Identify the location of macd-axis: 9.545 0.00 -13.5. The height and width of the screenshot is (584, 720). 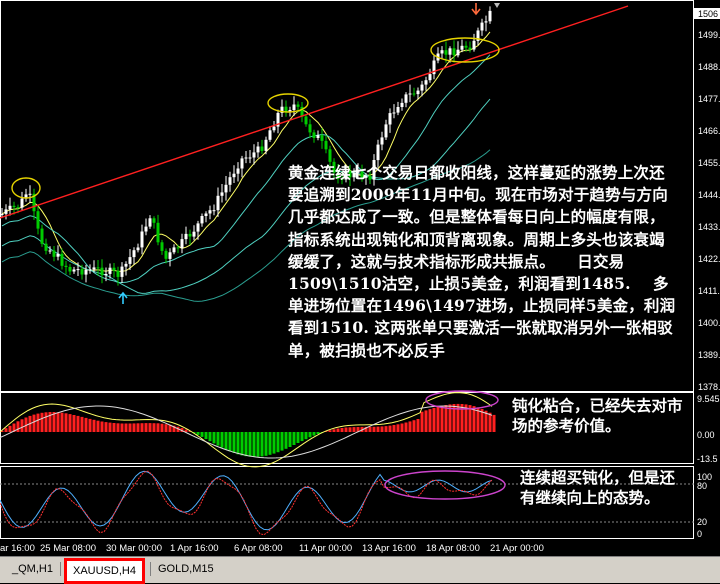
(708, 429).